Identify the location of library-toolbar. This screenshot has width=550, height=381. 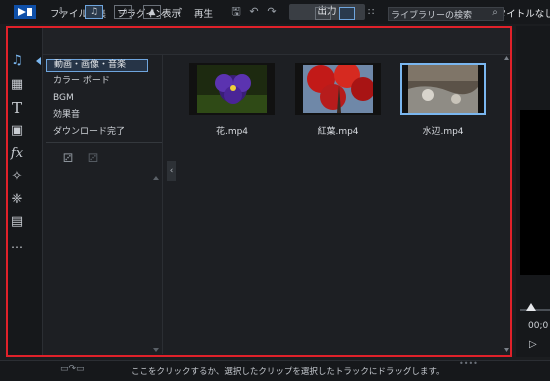
(276, 41).